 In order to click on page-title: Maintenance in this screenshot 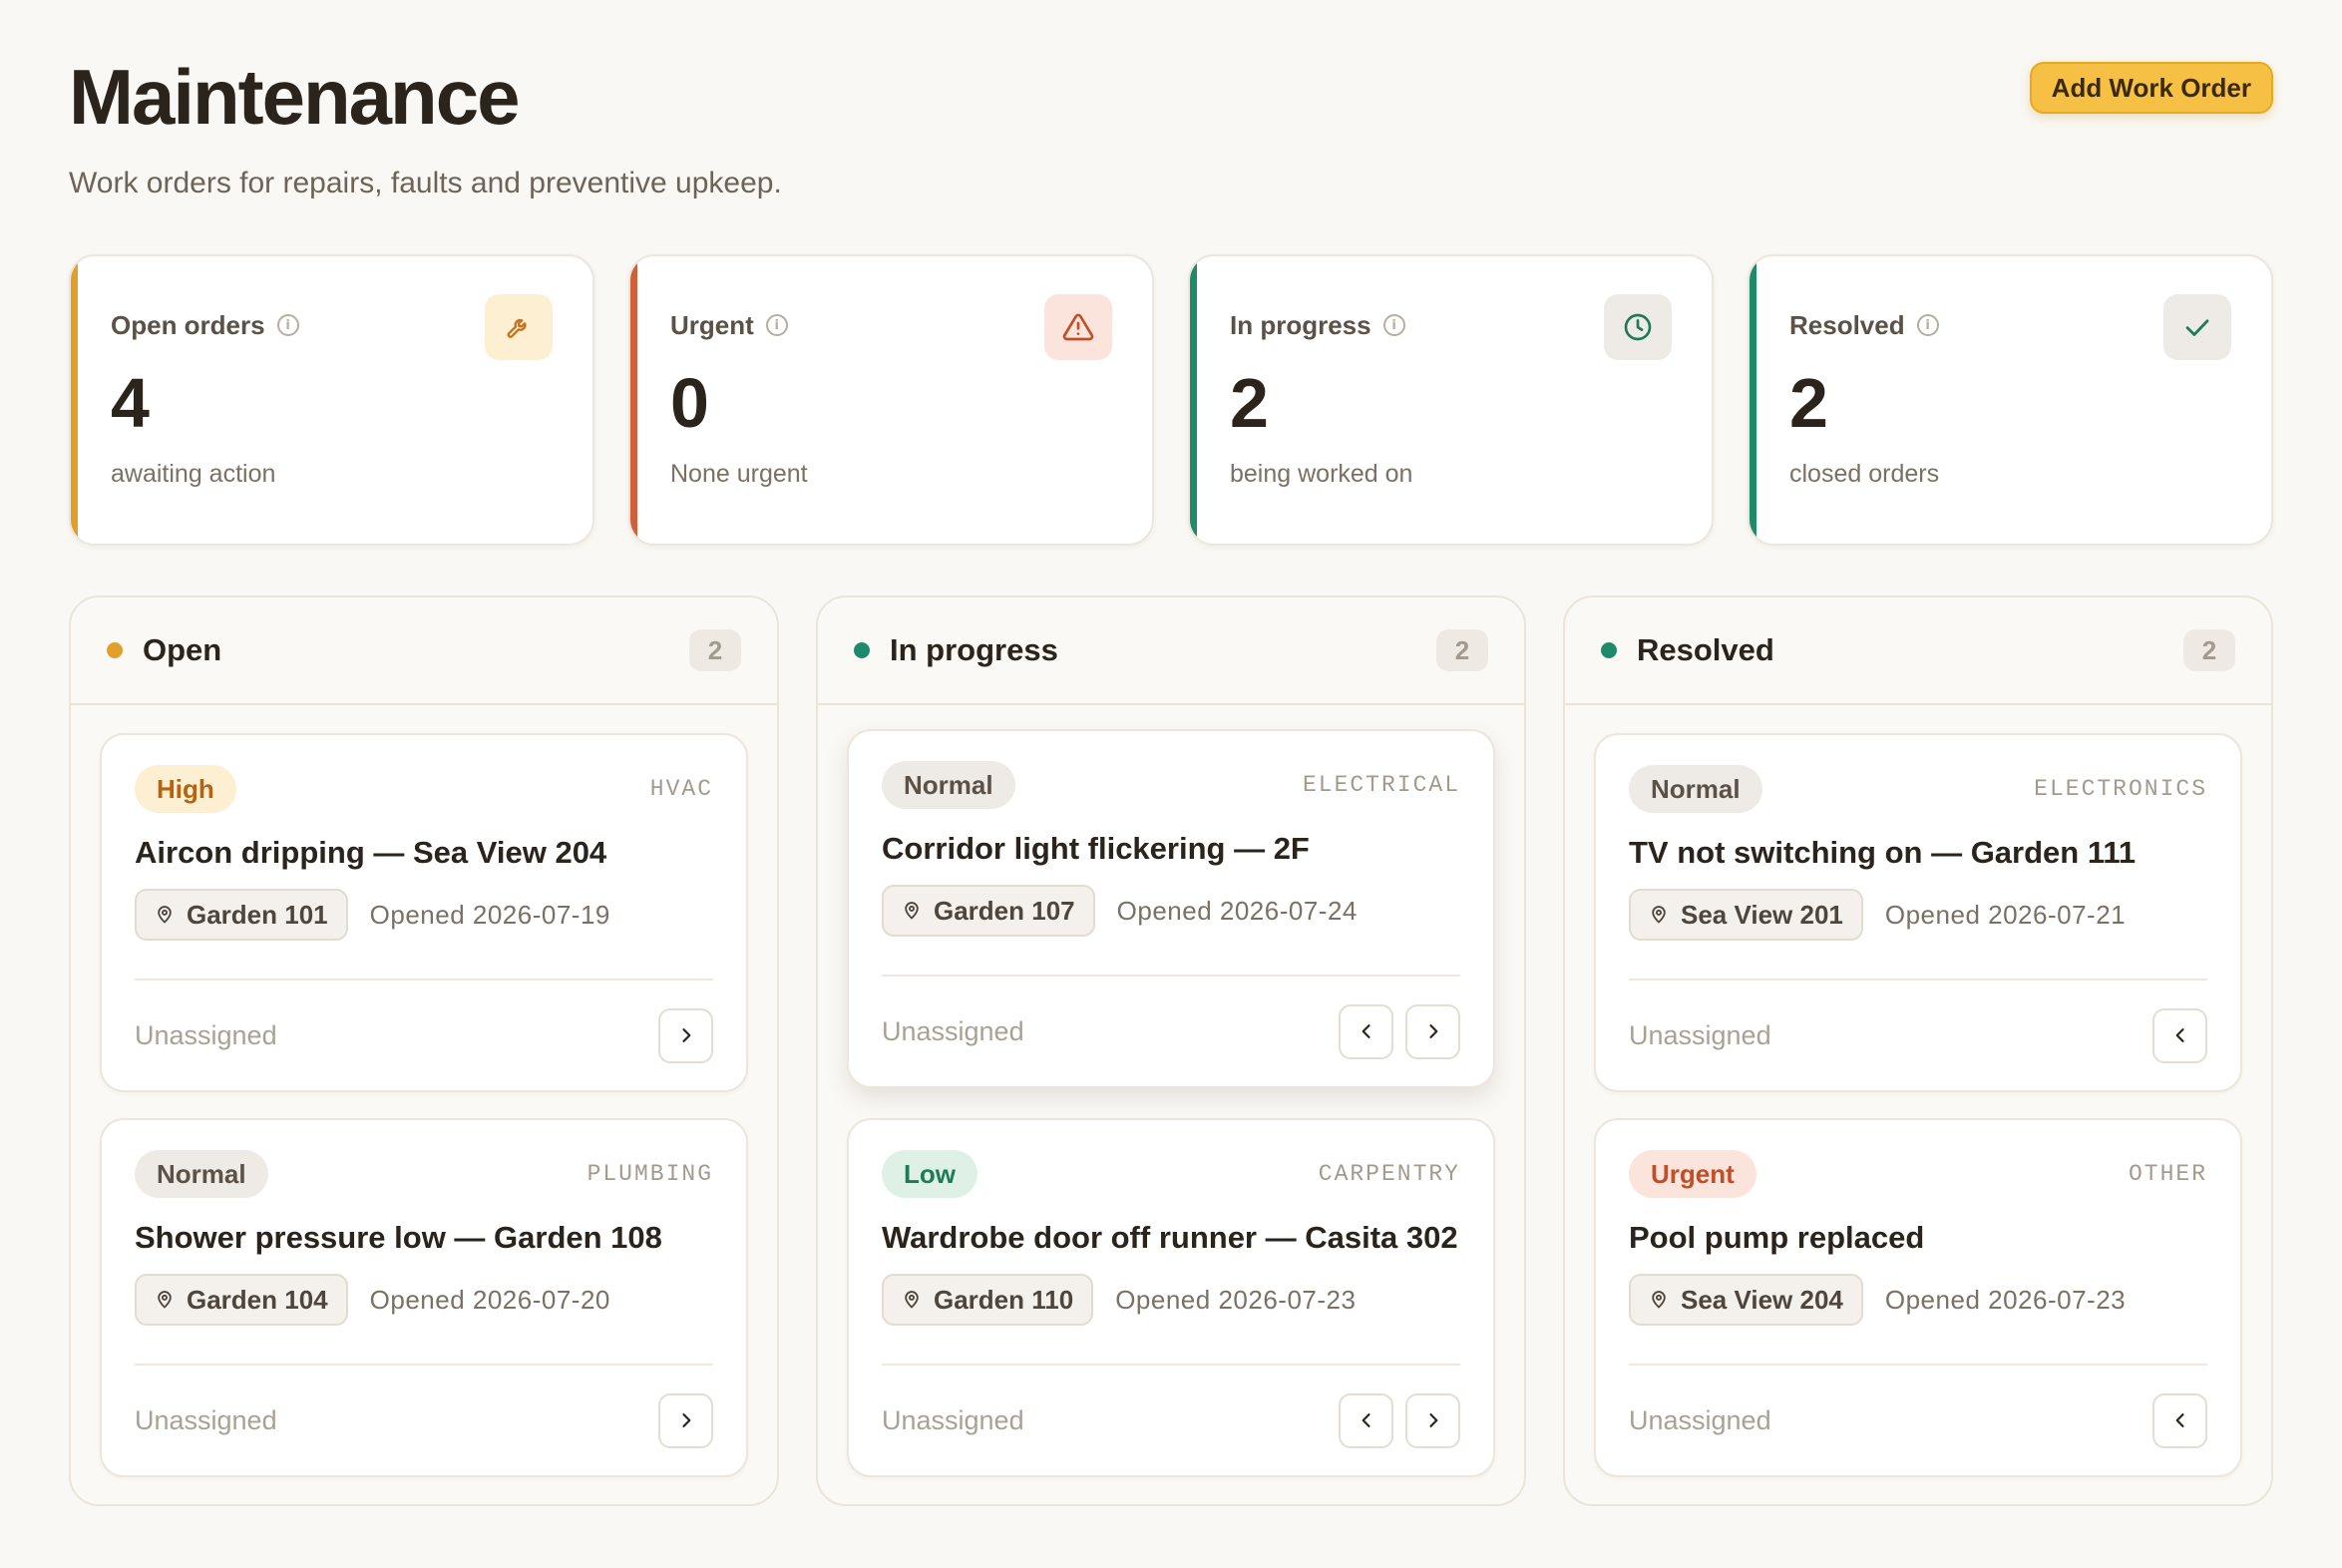, I will do `click(295, 97)`.